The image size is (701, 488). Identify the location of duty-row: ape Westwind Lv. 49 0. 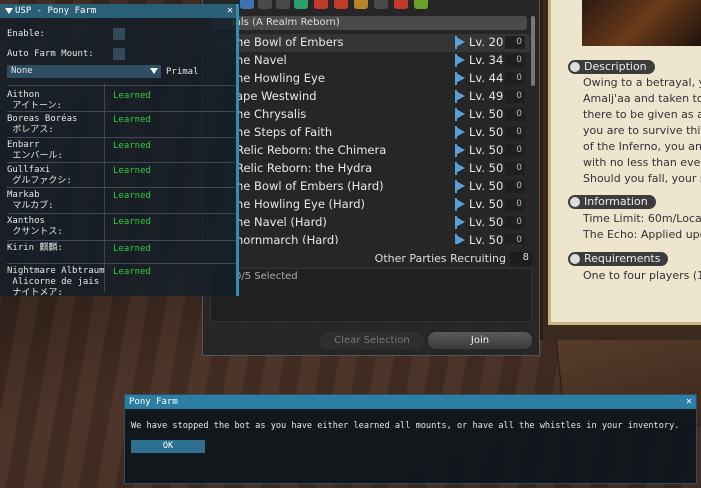
(371, 97).